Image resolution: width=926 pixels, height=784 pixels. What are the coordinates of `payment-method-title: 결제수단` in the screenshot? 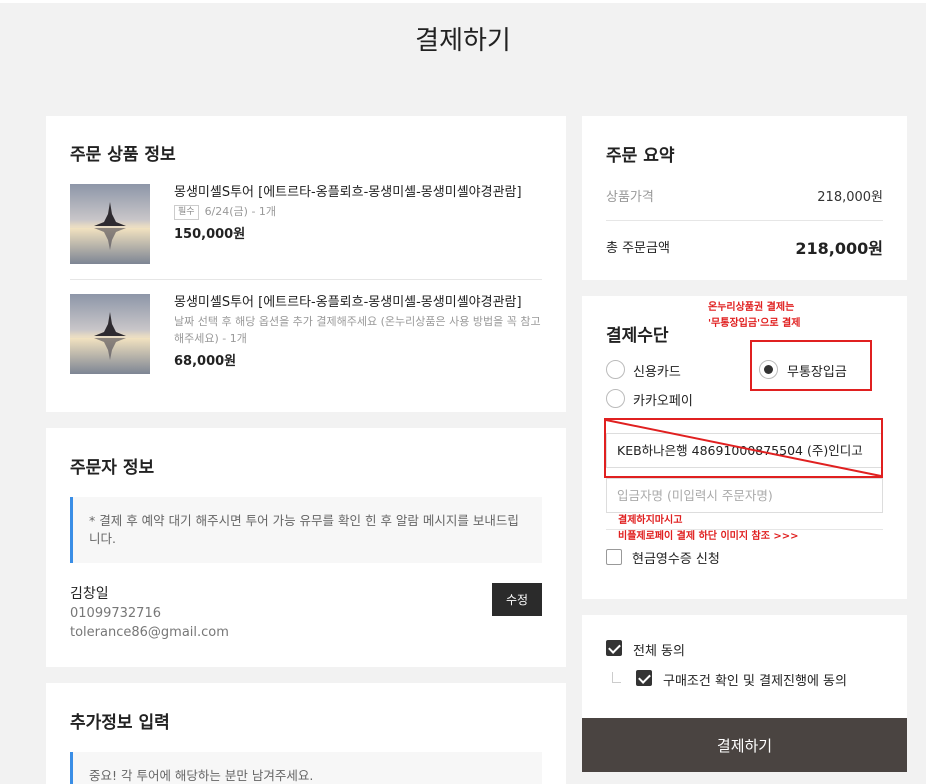 It's located at (637, 336).